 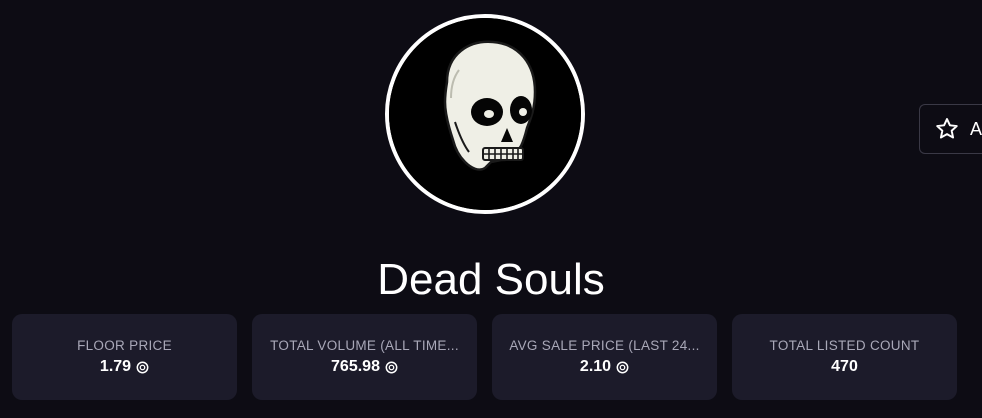 I want to click on collection-avatar, so click(x=485, y=114).